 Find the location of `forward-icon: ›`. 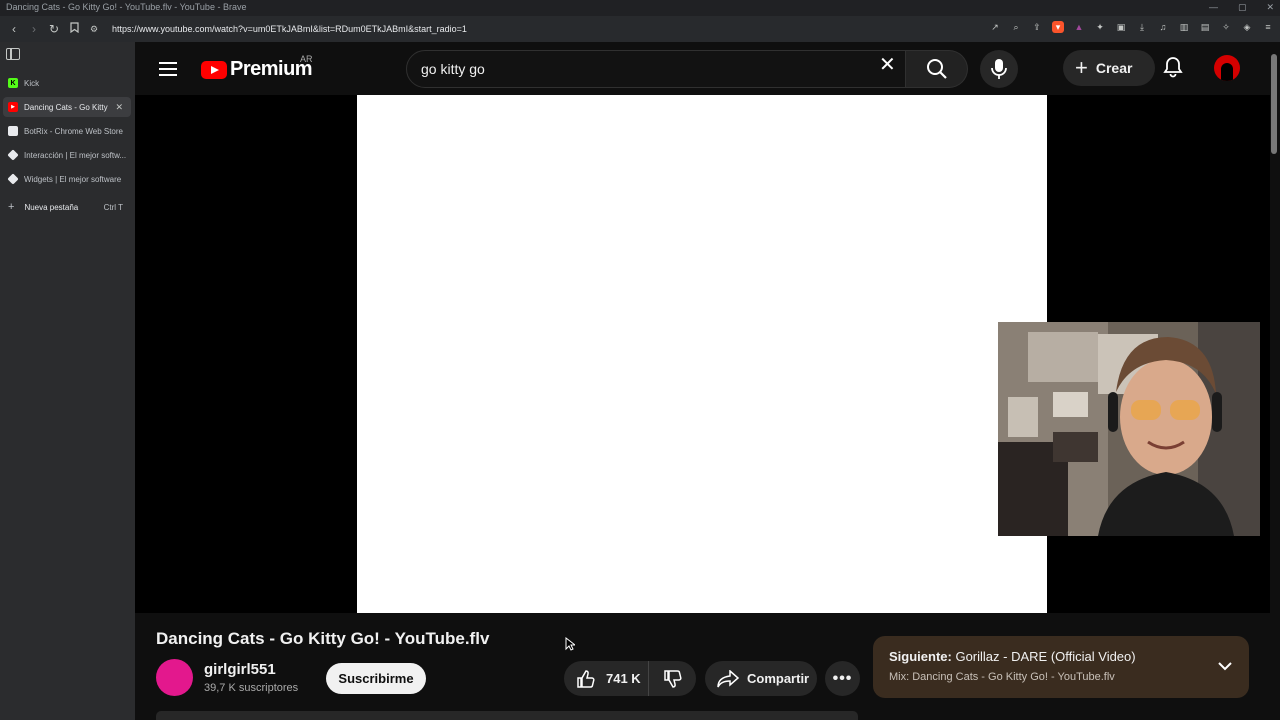

forward-icon: › is located at coordinates (34, 29).